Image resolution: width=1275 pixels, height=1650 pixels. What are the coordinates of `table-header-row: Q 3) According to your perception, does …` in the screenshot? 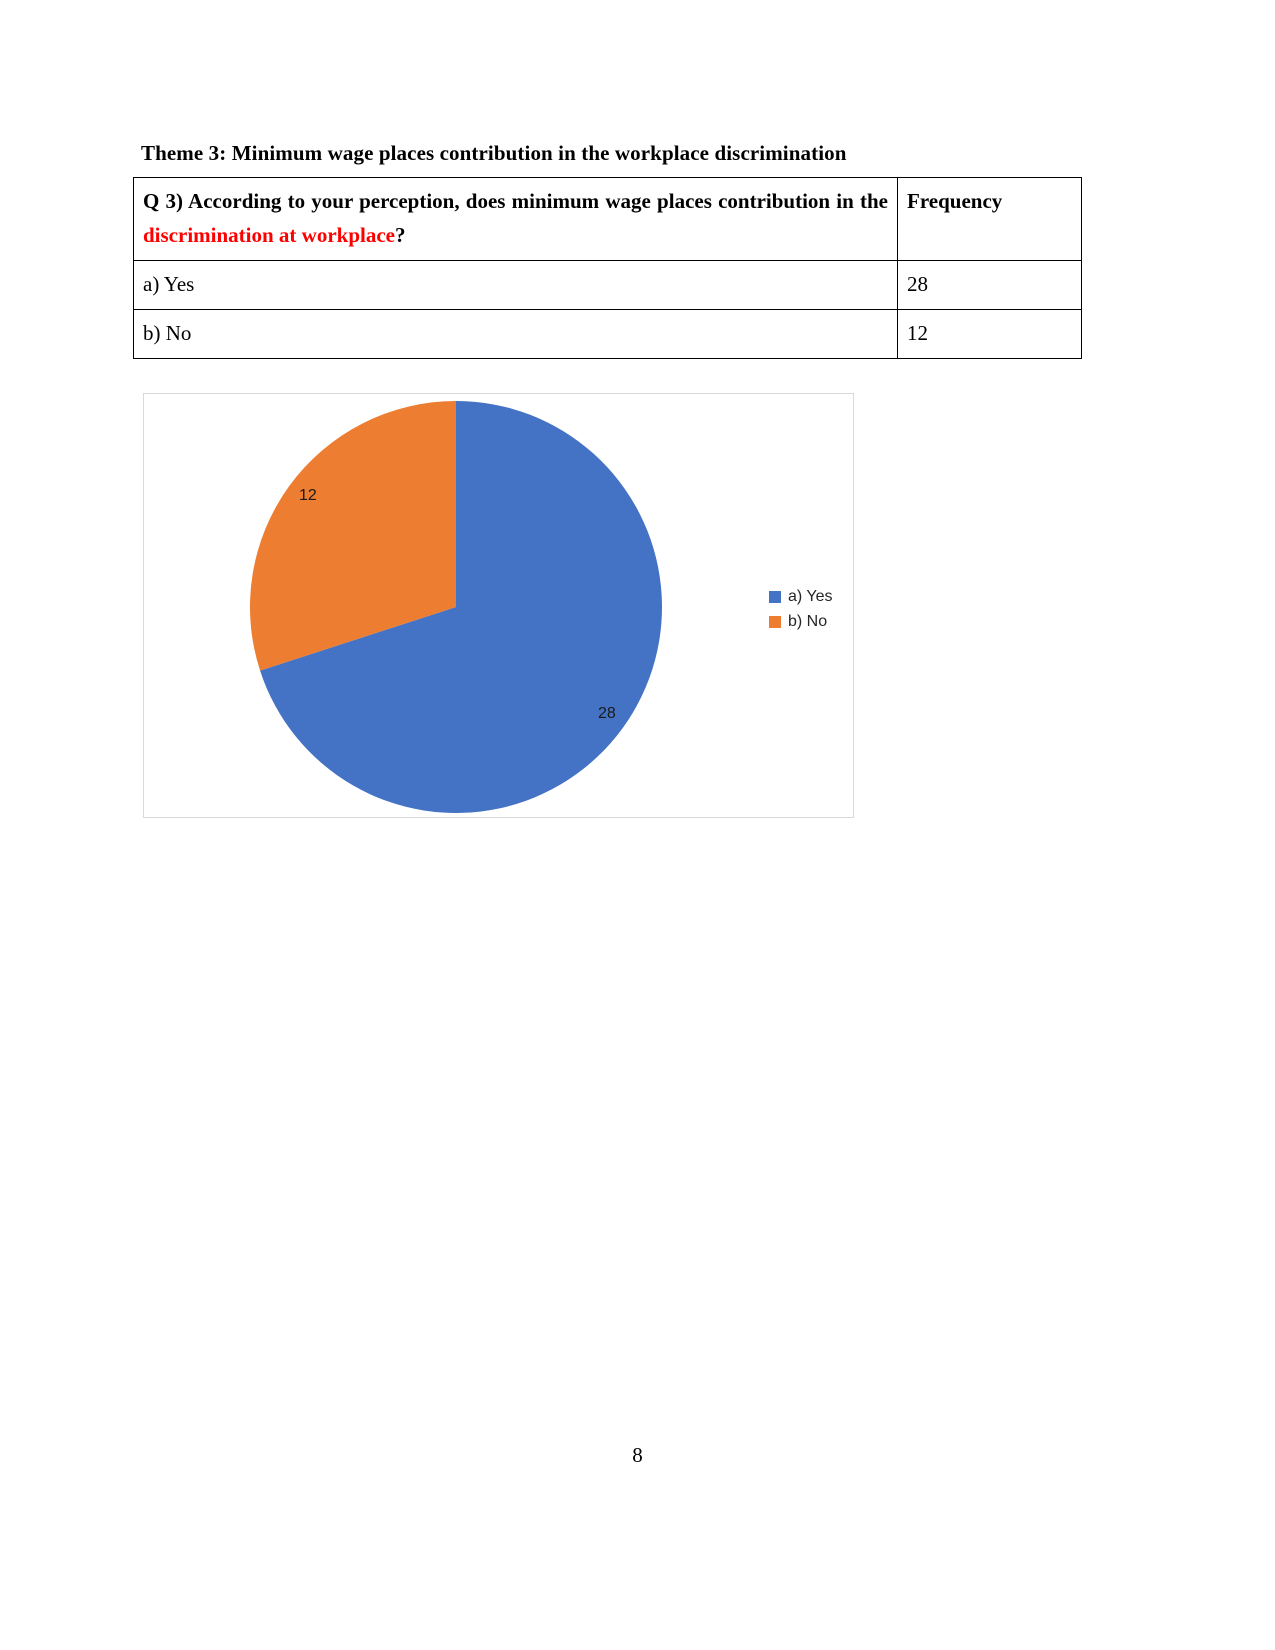 It's located at (607, 219).